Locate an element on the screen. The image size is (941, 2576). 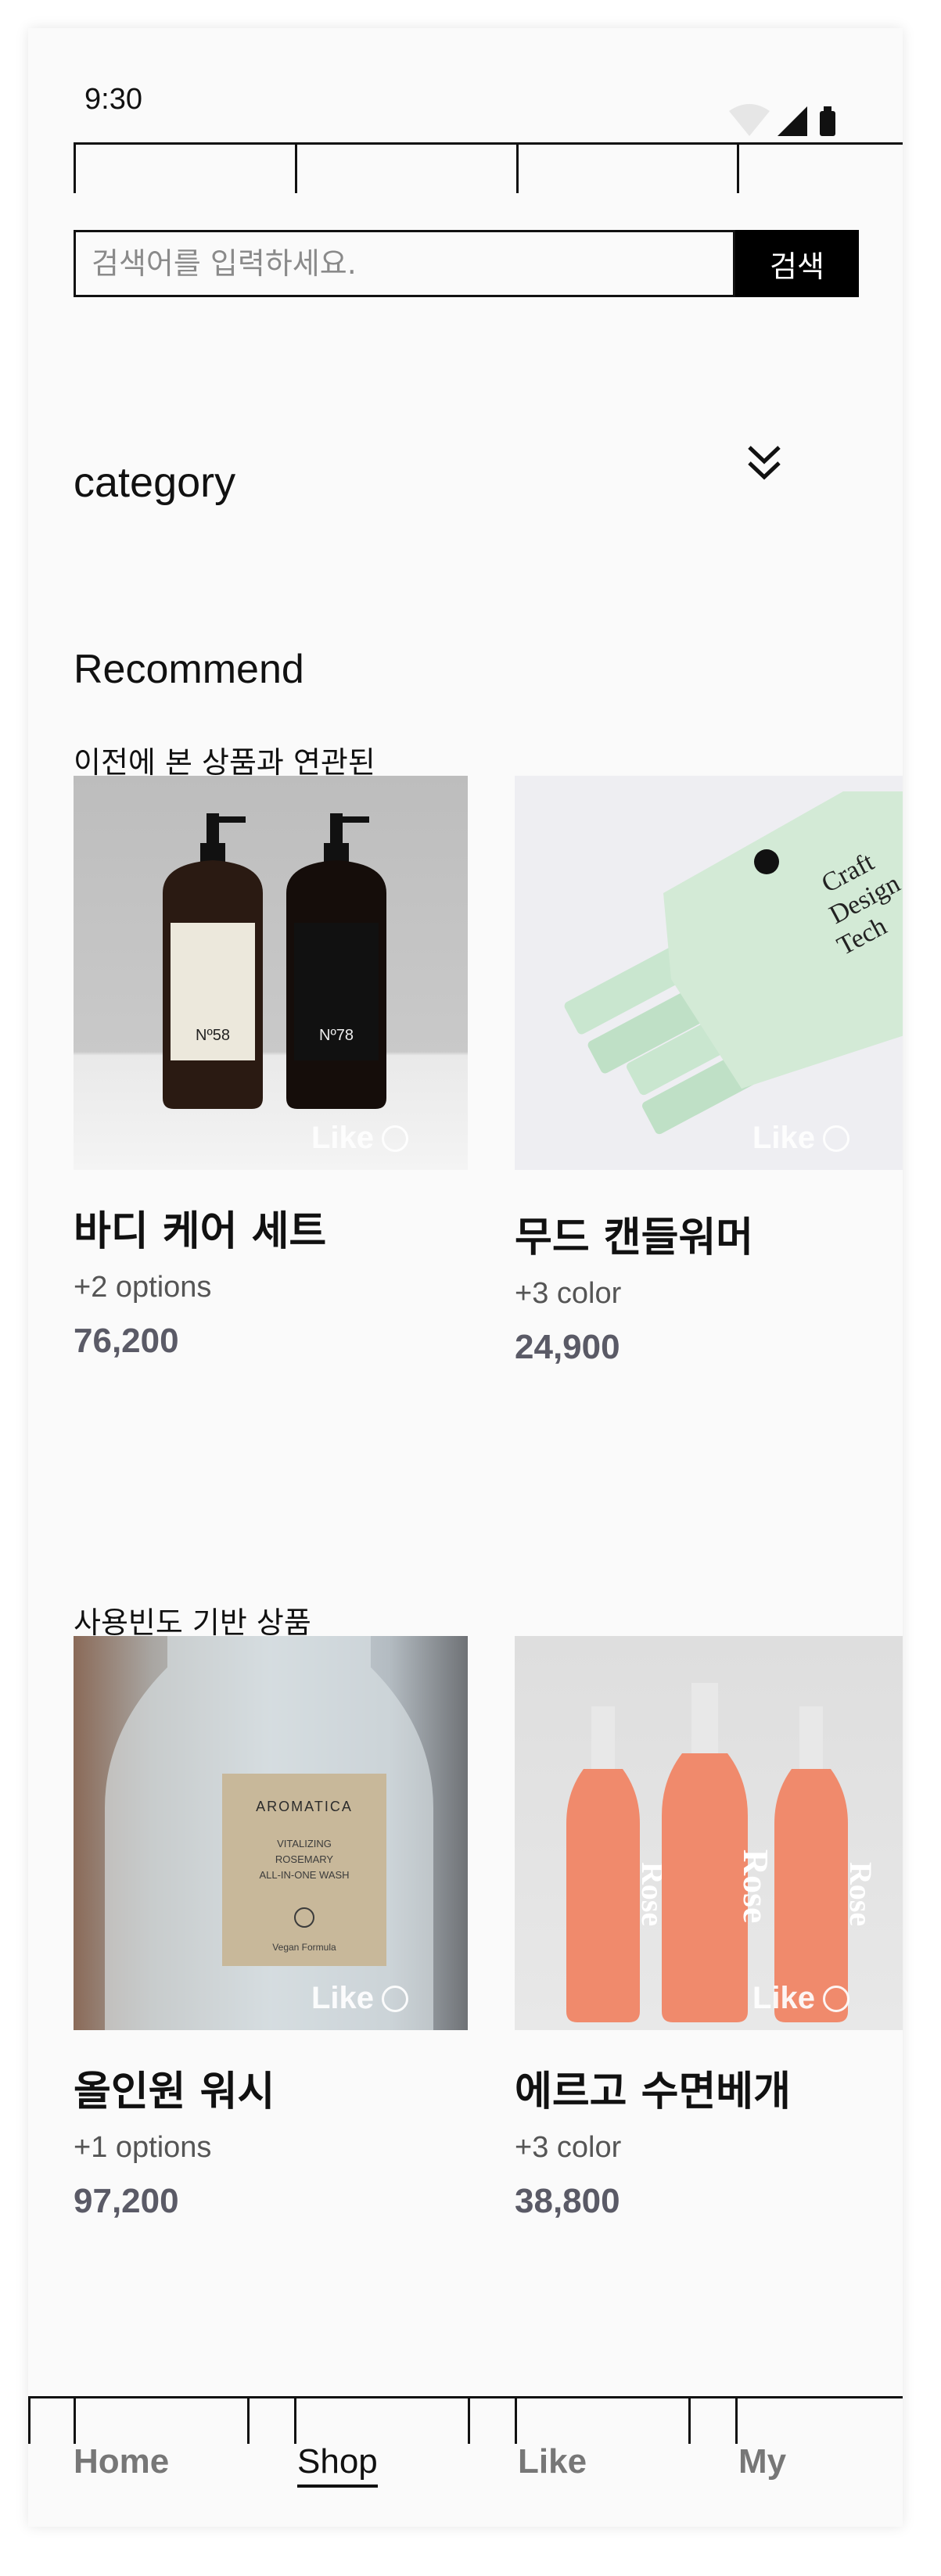
search-field is located at coordinates (404, 263).